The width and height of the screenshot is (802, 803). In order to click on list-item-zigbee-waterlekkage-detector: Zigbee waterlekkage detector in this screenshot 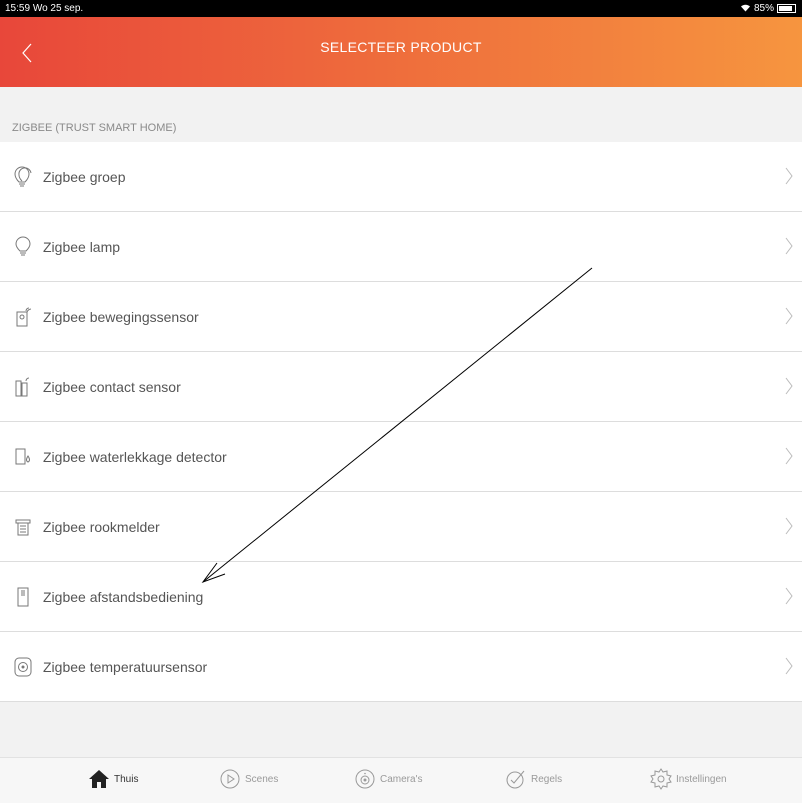, I will do `click(401, 457)`.